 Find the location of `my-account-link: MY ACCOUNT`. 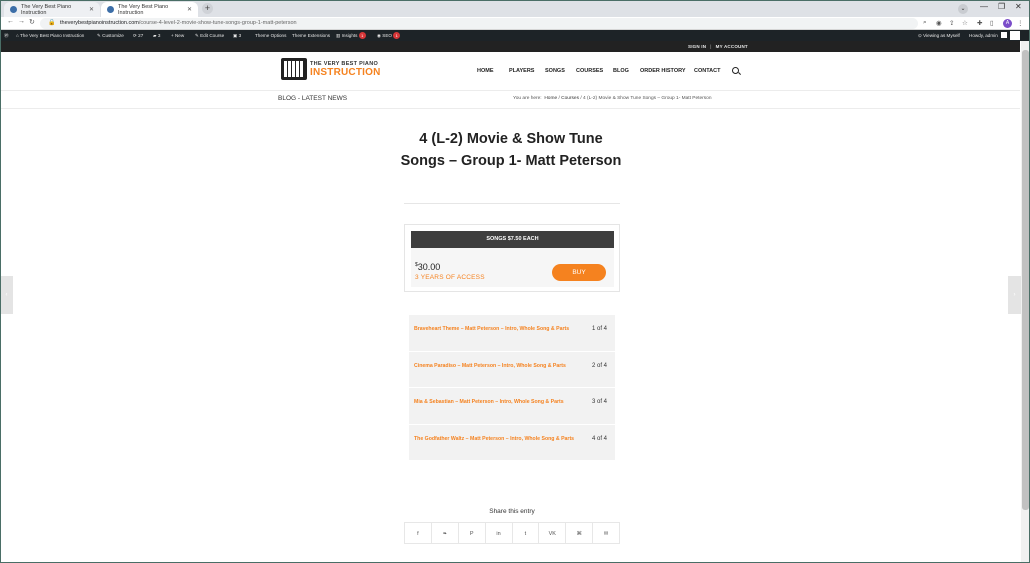

my-account-link: MY ACCOUNT is located at coordinates (732, 46).